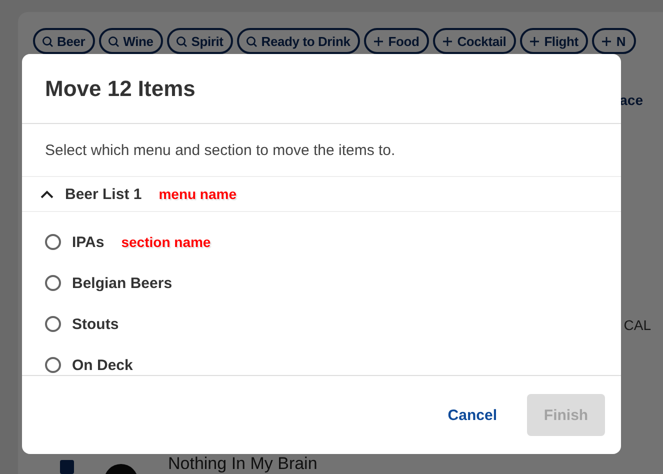  Describe the element at coordinates (554, 41) in the screenshot. I see `filter-chip: Flight` at that location.